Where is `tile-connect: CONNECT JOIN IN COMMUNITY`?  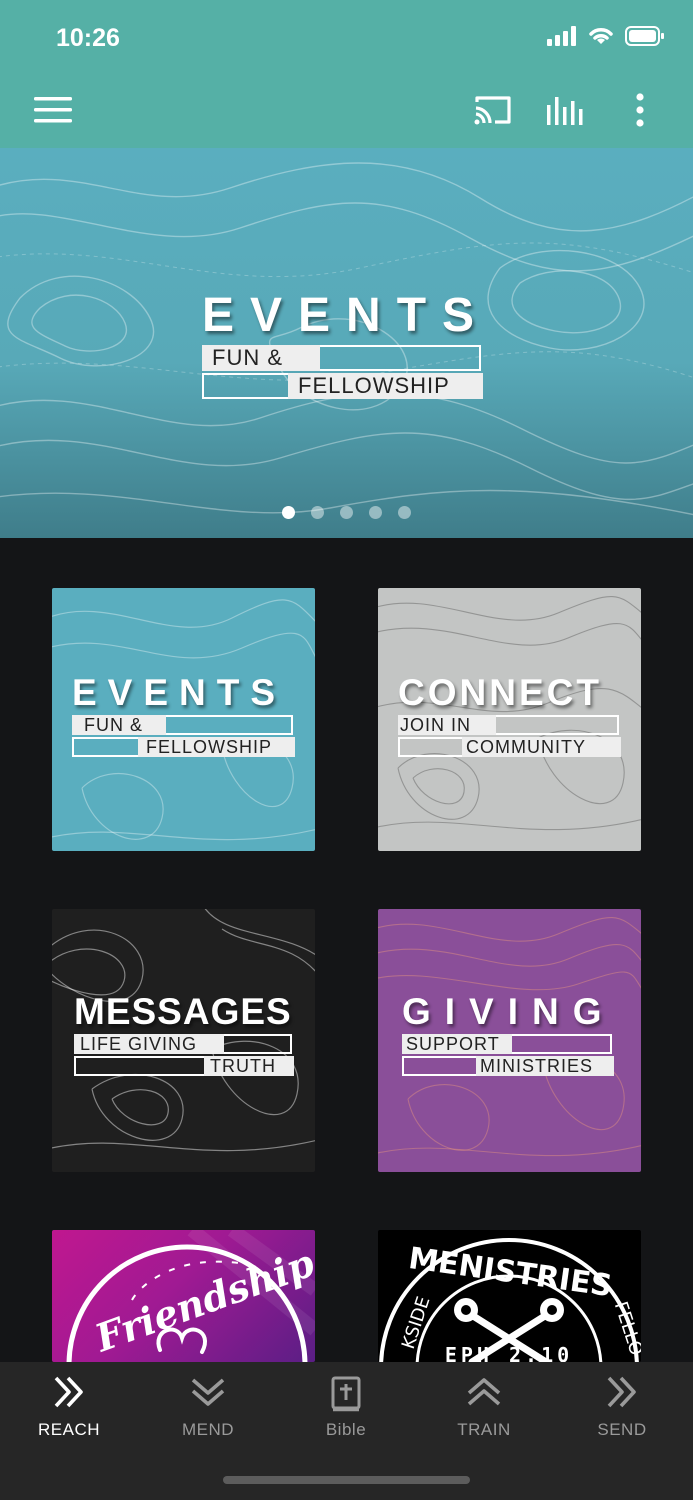 tile-connect: CONNECT JOIN IN COMMUNITY is located at coordinates (509, 719).